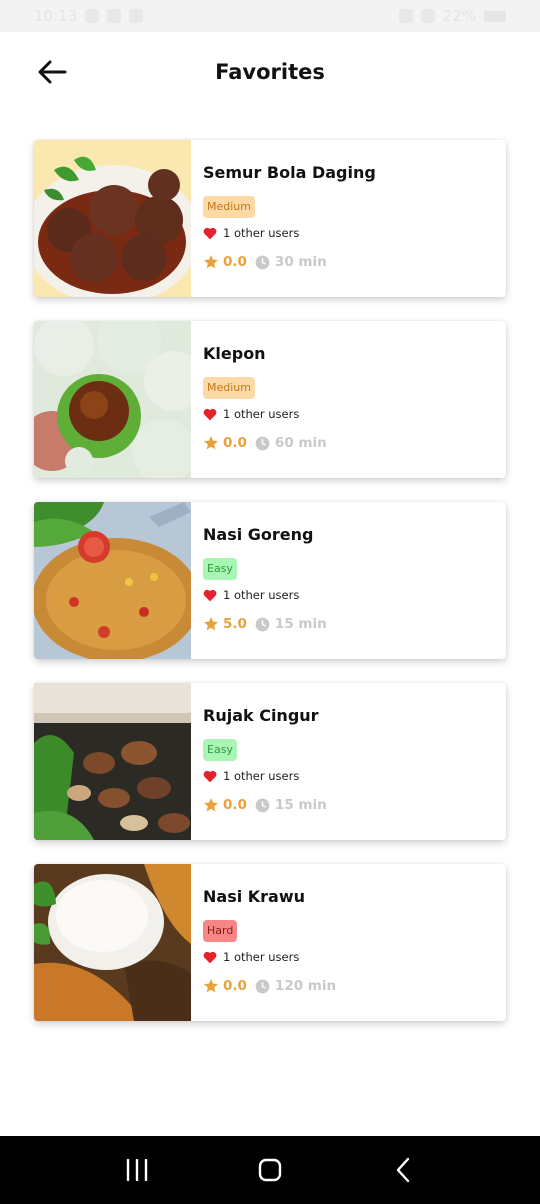 Image resolution: width=540 pixels, height=1204 pixels. Describe the element at coordinates (300, 262) in the screenshot. I see `duration-value: 30 min` at that location.